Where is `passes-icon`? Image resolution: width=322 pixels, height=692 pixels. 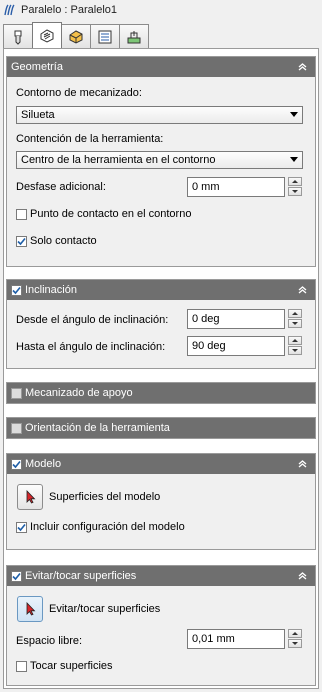 passes-icon is located at coordinates (76, 36).